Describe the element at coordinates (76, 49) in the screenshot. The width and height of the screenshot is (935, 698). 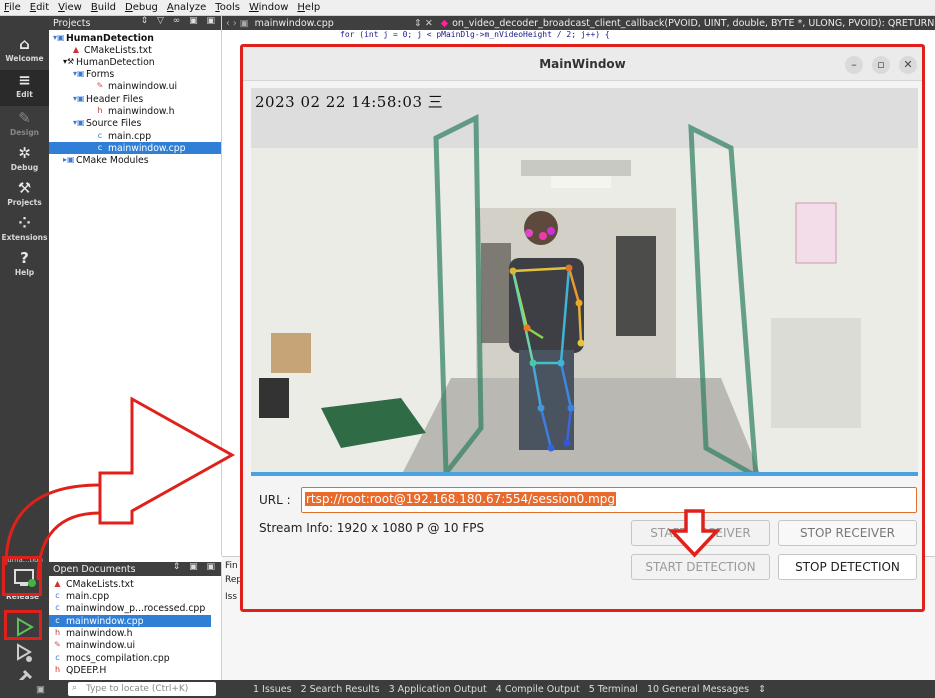
I see `cmake-icon: ▲` at that location.